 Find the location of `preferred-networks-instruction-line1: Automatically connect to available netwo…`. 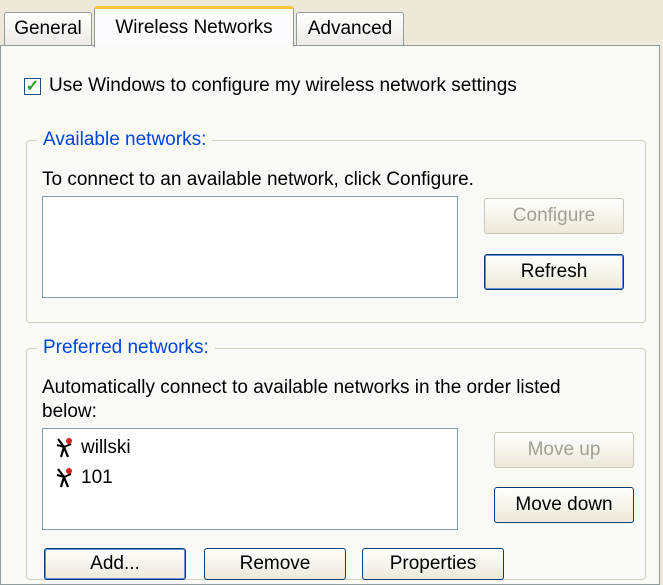

preferred-networks-instruction-line1: Automatically connect to available netwo… is located at coordinates (301, 387).